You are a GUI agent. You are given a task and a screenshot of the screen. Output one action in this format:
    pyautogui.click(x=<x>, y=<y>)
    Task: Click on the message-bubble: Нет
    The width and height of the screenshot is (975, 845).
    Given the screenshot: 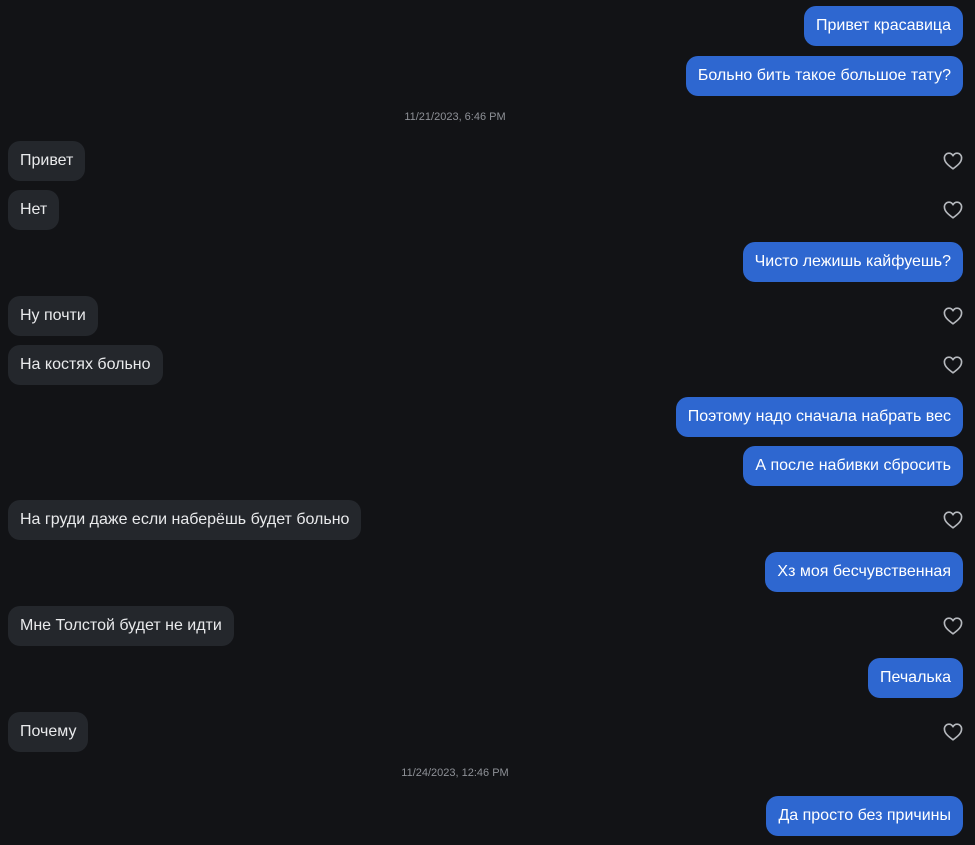 What is the action you would take?
    pyautogui.click(x=34, y=210)
    